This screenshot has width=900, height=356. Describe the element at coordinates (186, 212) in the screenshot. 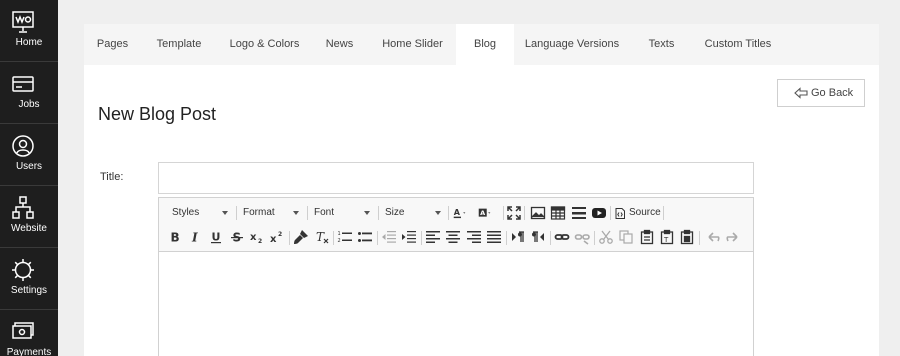

I see `styles-combo-label: Styles` at that location.